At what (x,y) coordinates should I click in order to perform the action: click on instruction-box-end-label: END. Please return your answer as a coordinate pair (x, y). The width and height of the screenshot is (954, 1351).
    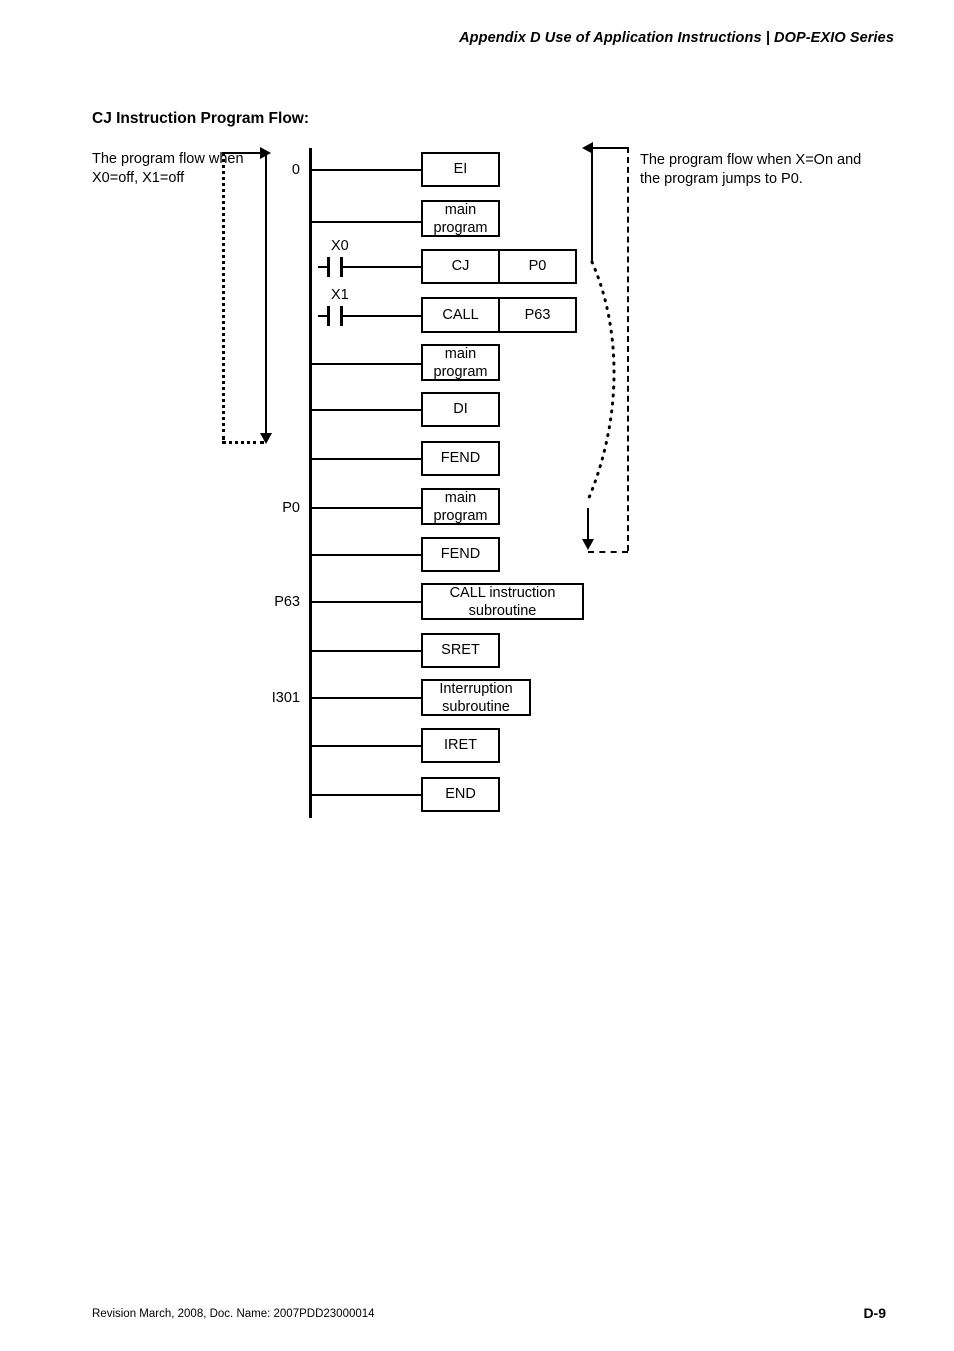
    Looking at the image, I should click on (460, 794).